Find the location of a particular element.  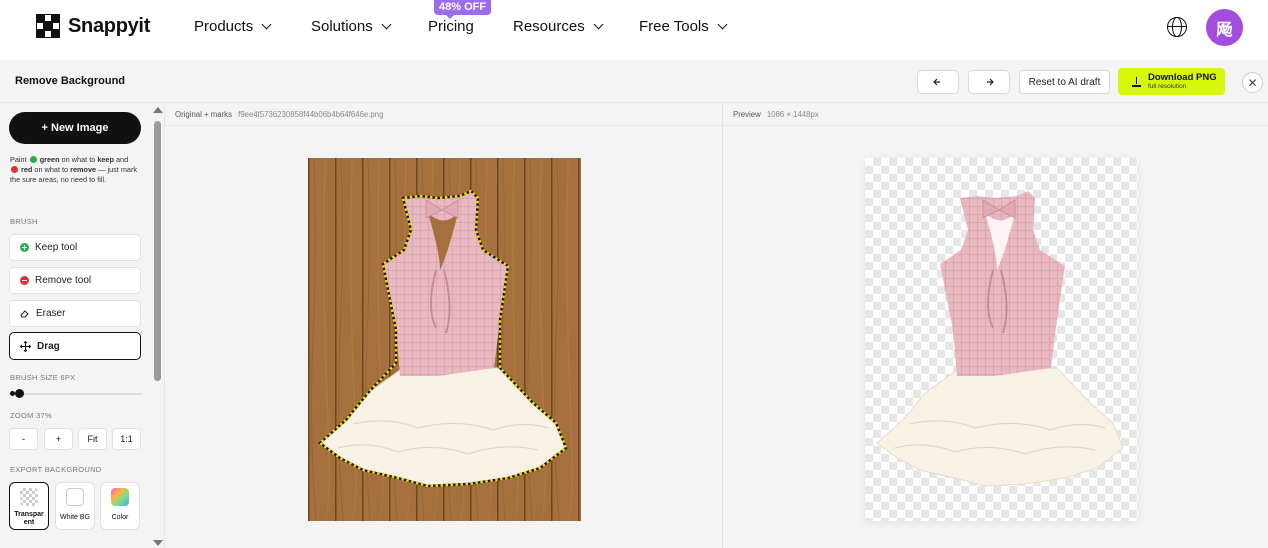

original-image-canvas is located at coordinates (444, 339).